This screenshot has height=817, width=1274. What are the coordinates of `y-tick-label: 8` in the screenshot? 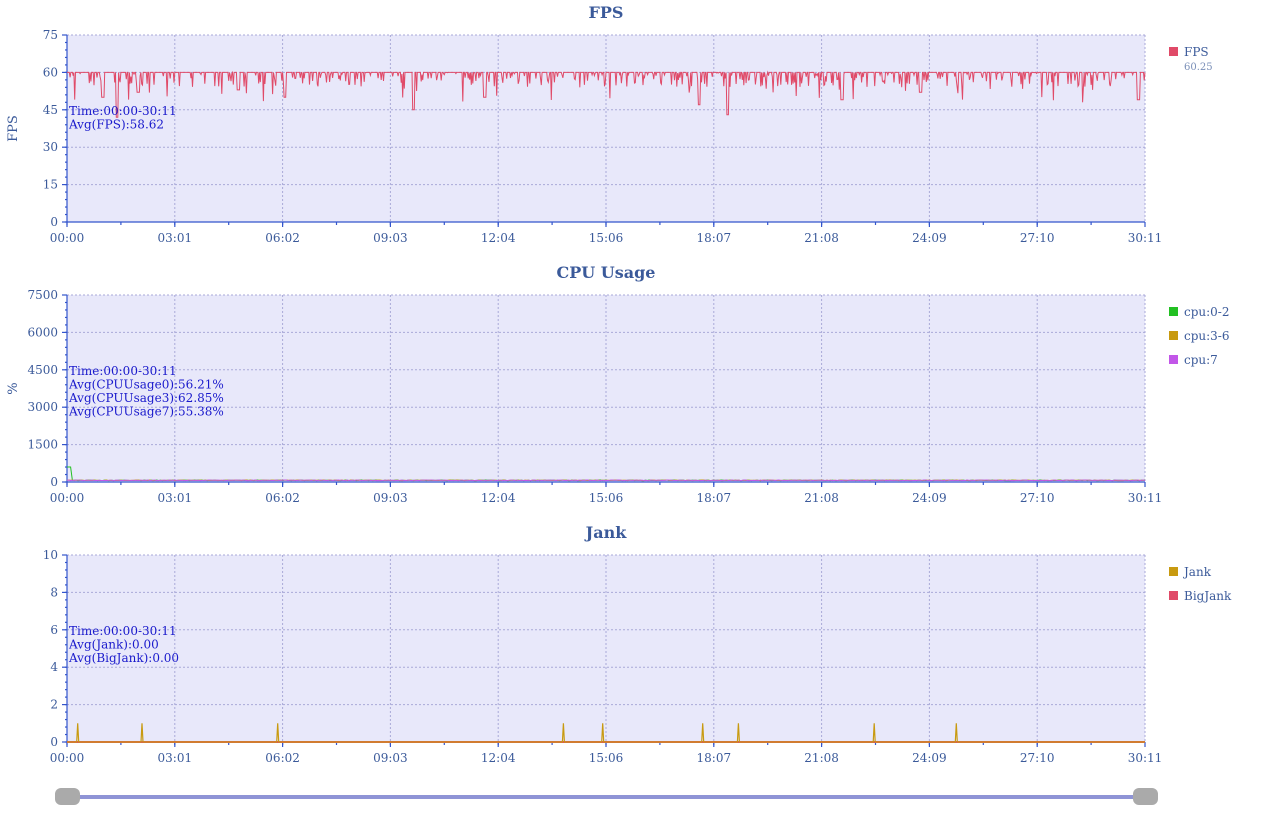 It's located at (54, 592).